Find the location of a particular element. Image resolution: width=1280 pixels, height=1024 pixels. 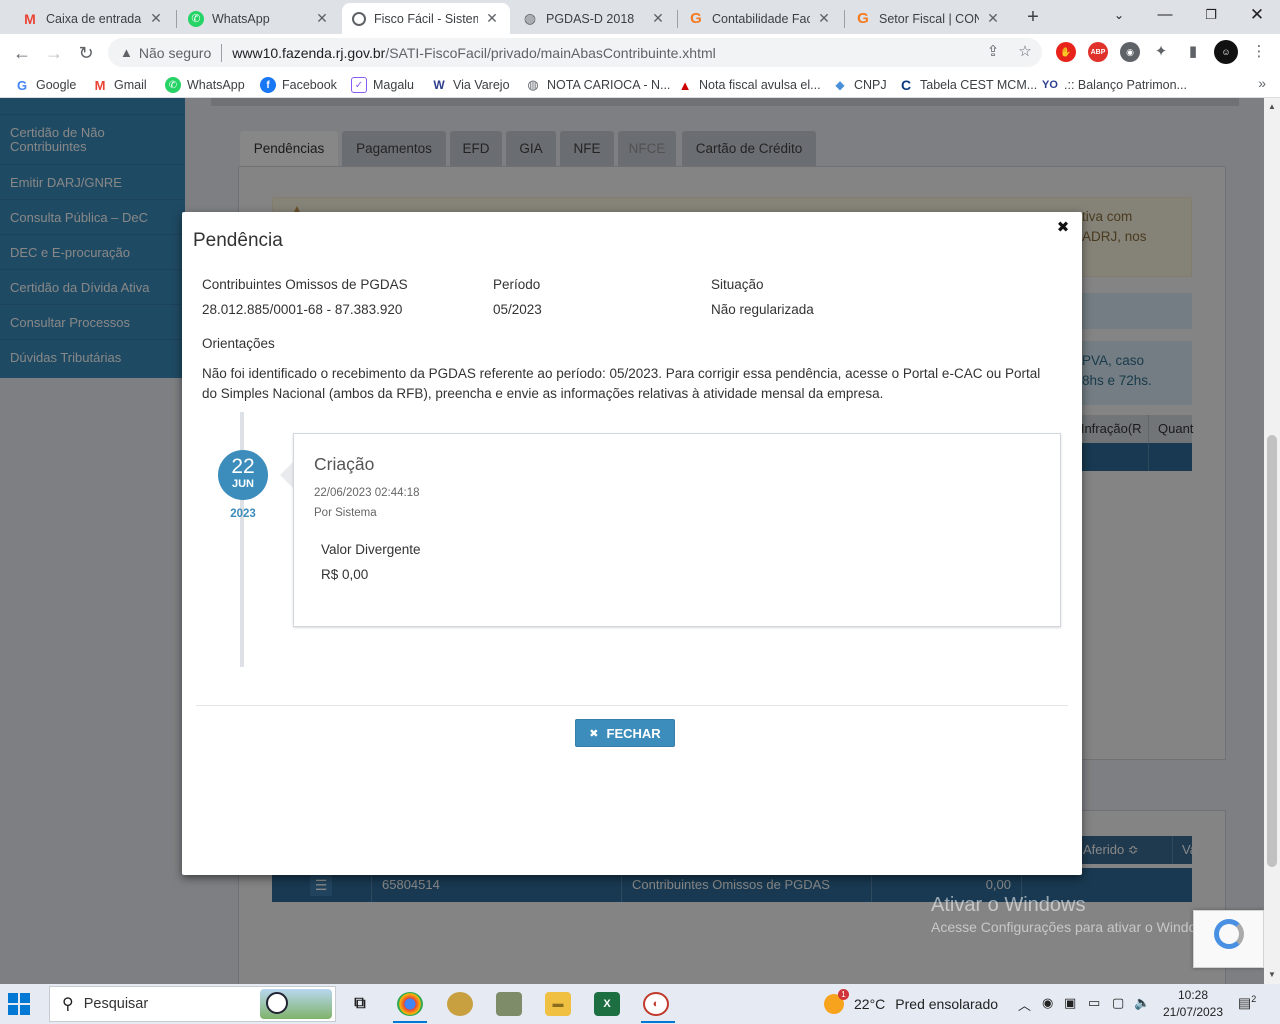

tab-search-button: ⌄ is located at coordinates (1119, 15).